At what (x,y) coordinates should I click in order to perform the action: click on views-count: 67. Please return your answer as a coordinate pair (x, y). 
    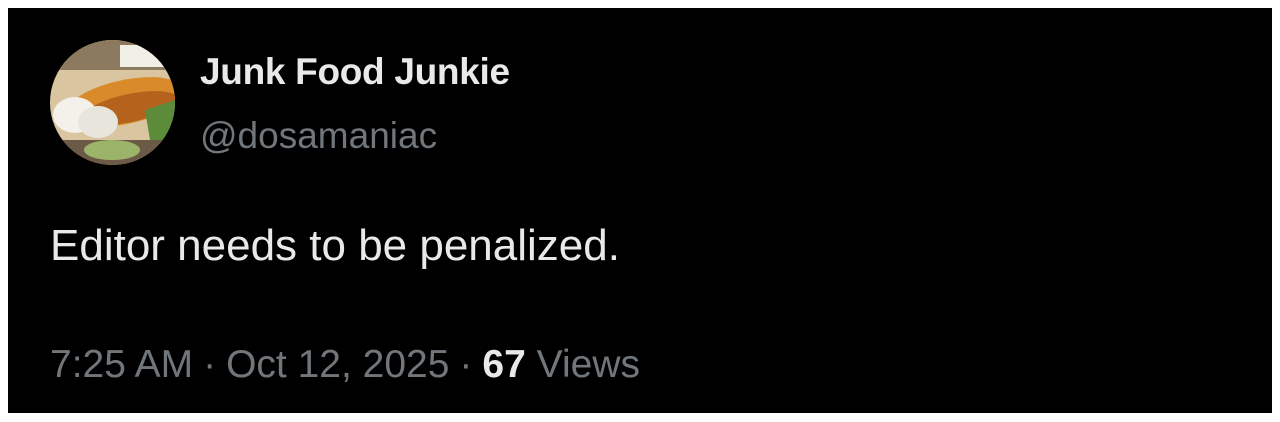
    Looking at the image, I should click on (503, 364).